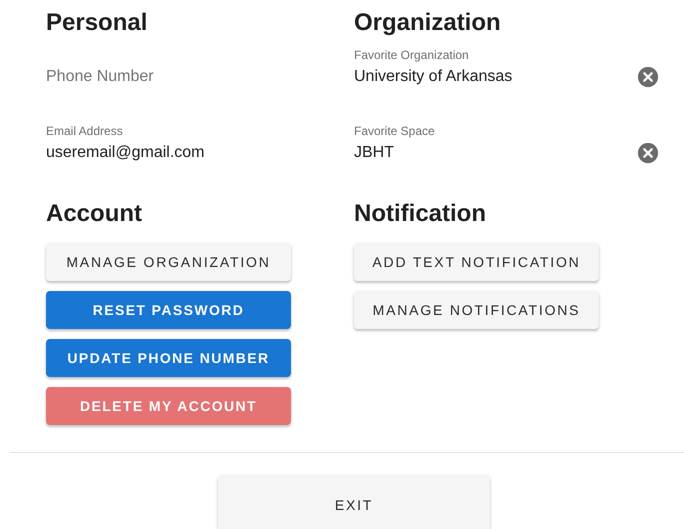 Image resolution: width=684 pixels, height=529 pixels. Describe the element at coordinates (495, 153) in the screenshot. I see `text-field: JBHT` at that location.